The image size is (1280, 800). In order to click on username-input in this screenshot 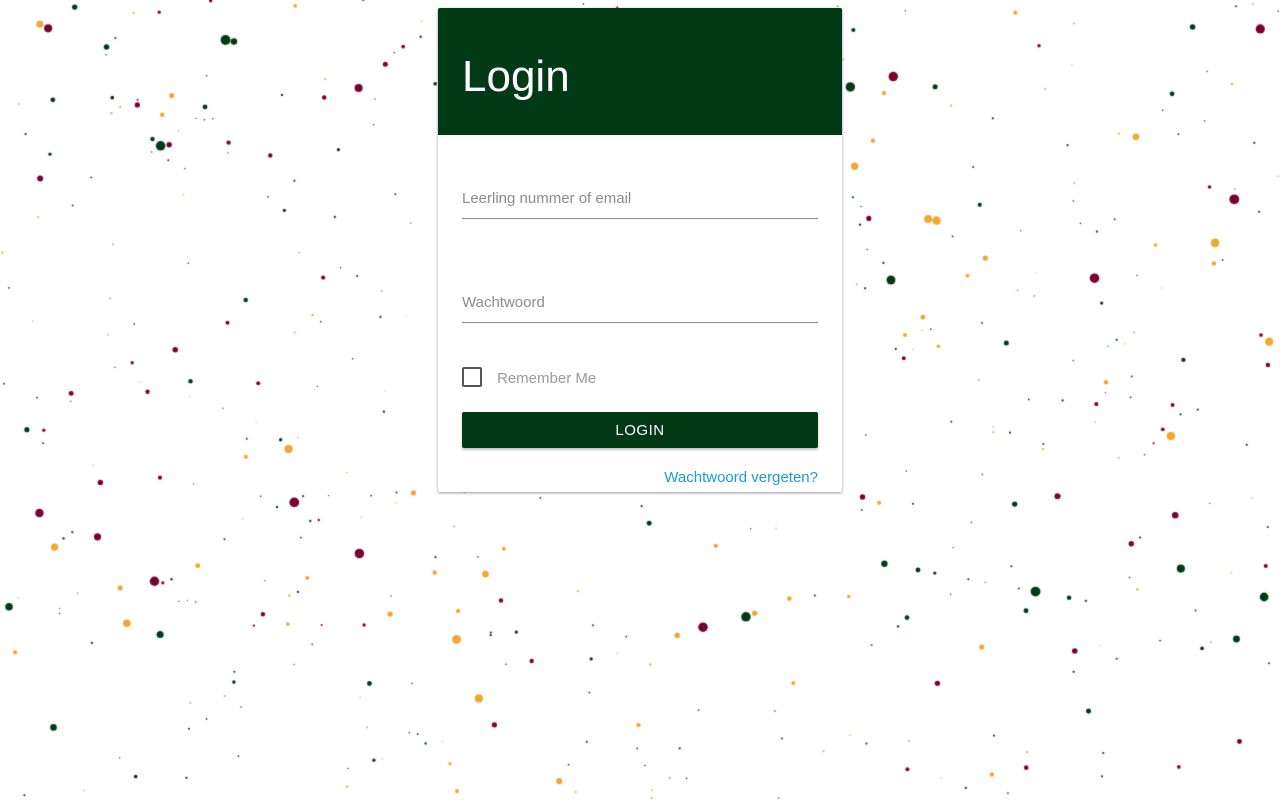, I will do `click(640, 199)`.